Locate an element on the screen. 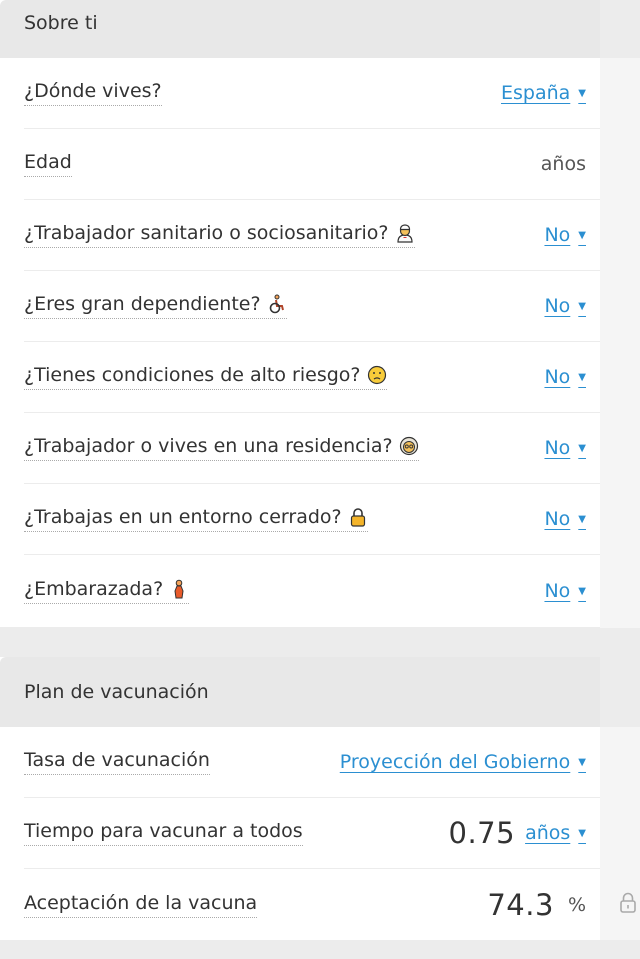 The width and height of the screenshot is (640, 959). row-closed-environment: ¿Trabajas en un entorno cerrado? No ▼ is located at coordinates (312, 519).